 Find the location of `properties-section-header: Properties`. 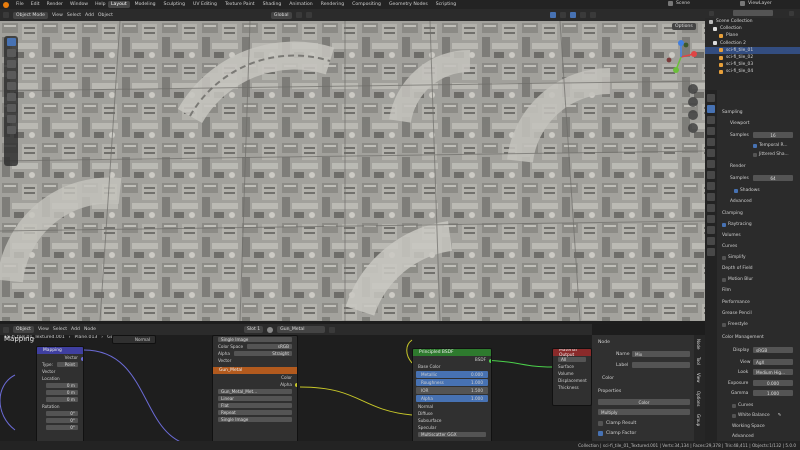

properties-section-header: Properties is located at coordinates (609, 391).